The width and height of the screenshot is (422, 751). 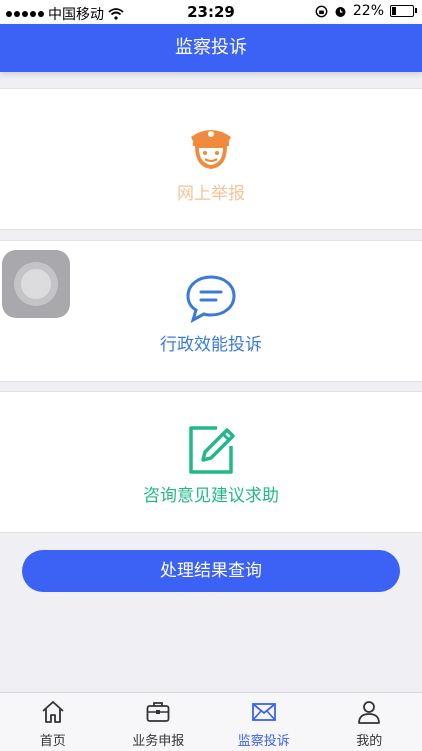 What do you see at coordinates (264, 739) in the screenshot?
I see `tab-supervision-label: 监察投诉` at bounding box center [264, 739].